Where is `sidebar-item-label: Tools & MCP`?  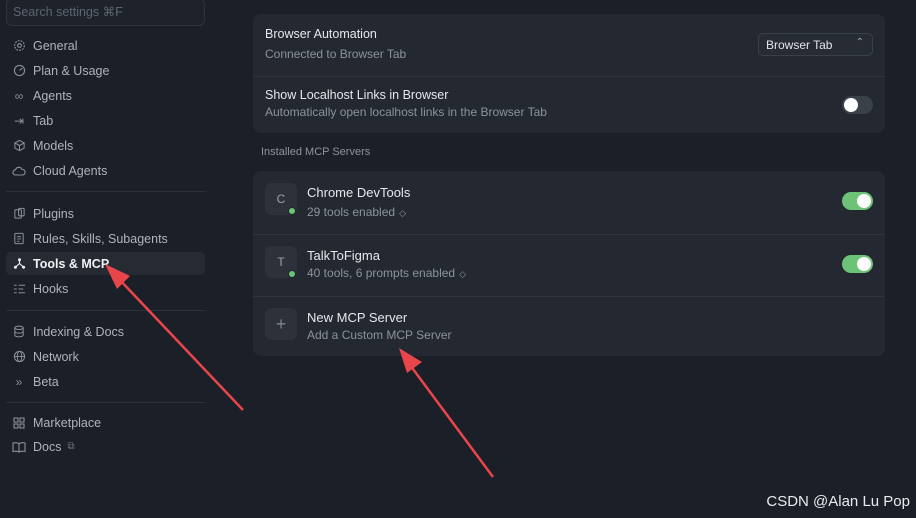
sidebar-item-label: Tools & MCP is located at coordinates (71, 263).